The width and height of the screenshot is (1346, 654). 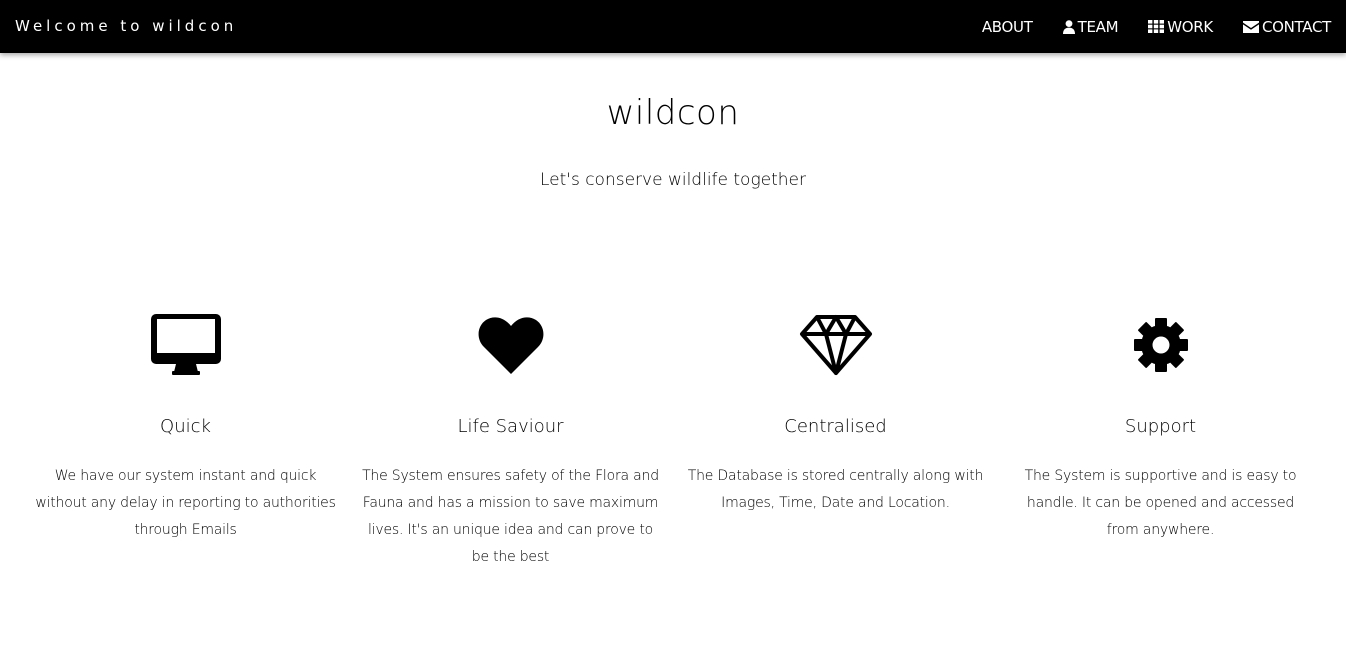 I want to click on nav-about-label: ABOUT, so click(x=1007, y=26).